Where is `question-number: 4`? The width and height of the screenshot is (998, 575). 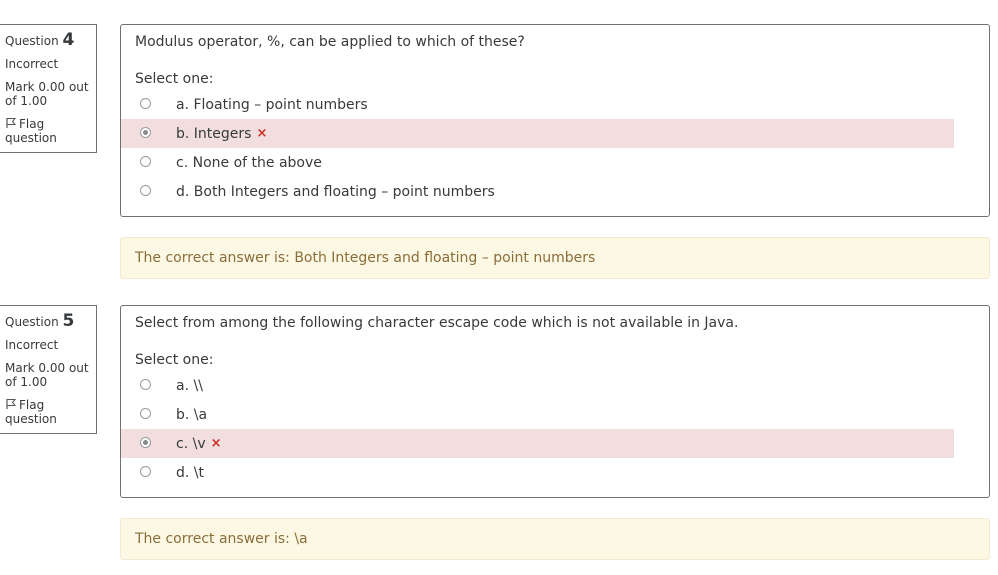
question-number: 4 is located at coordinates (68, 40).